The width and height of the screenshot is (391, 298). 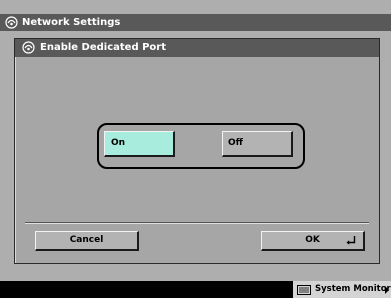 I want to click on cancel-button: Cancel, so click(x=87, y=241).